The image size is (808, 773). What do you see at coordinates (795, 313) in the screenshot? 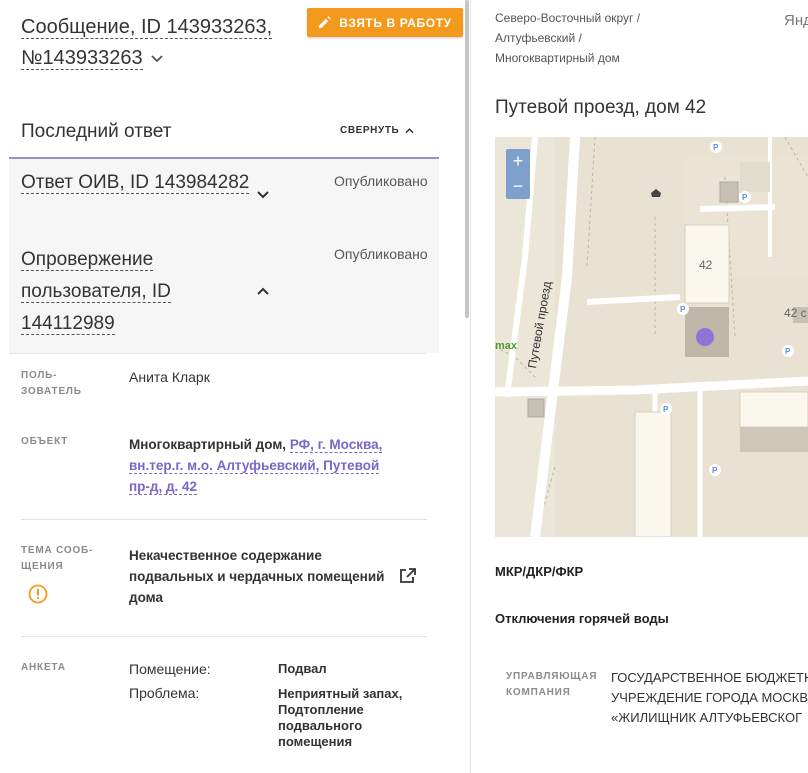
I see `house-number-label-2: 42 с` at bounding box center [795, 313].